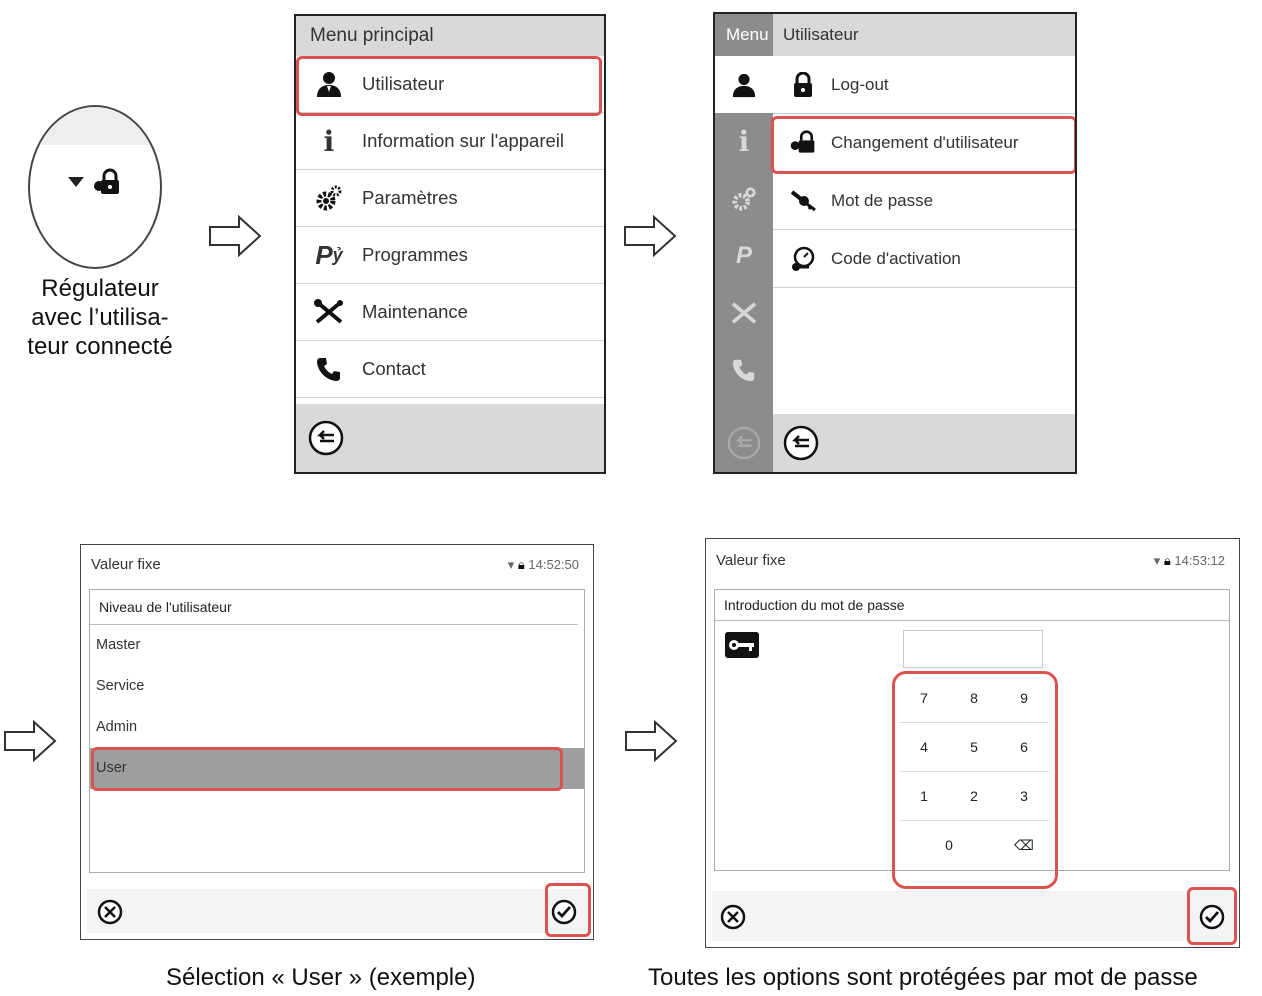  I want to click on sidebar-item-info: i, so click(744, 141).